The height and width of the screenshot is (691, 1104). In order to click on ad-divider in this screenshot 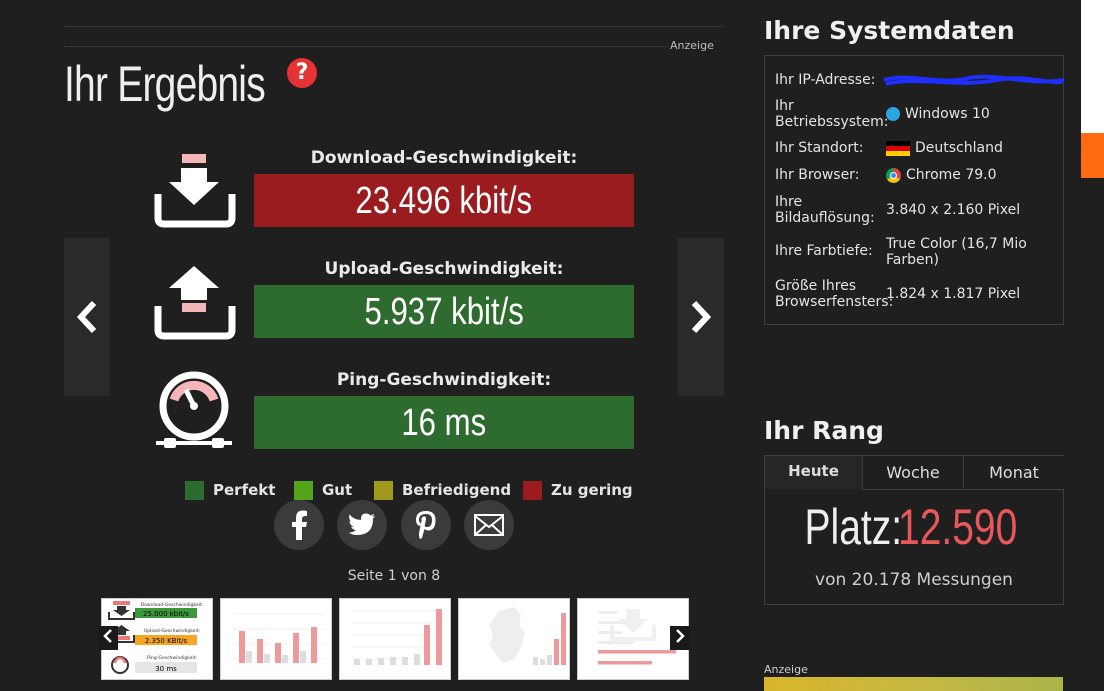, I will do `click(366, 46)`.